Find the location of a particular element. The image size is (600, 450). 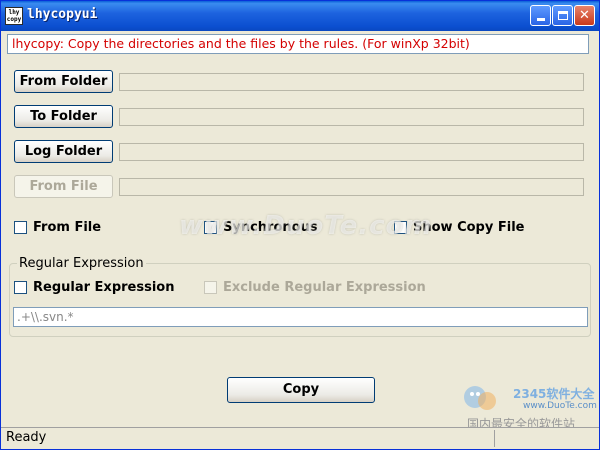

from-folder-button: From Folder is located at coordinates (63, 81).